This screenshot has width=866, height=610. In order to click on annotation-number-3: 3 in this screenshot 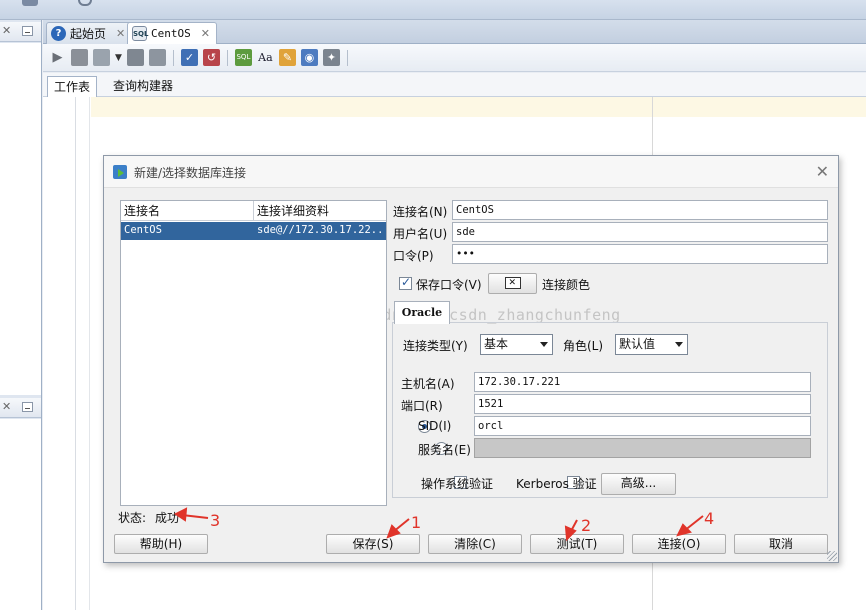, I will do `click(215, 520)`.